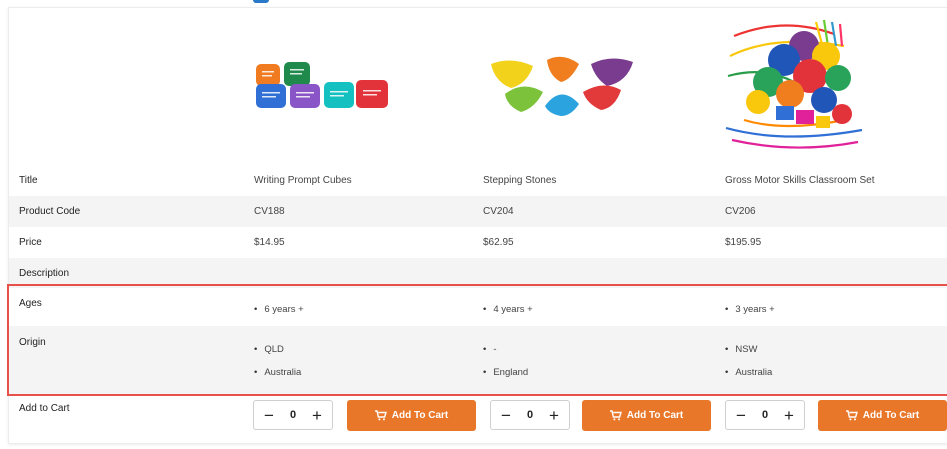 Image resolution: width=947 pixels, height=449 pixels. I want to click on product-price: $195.95, so click(743, 242).